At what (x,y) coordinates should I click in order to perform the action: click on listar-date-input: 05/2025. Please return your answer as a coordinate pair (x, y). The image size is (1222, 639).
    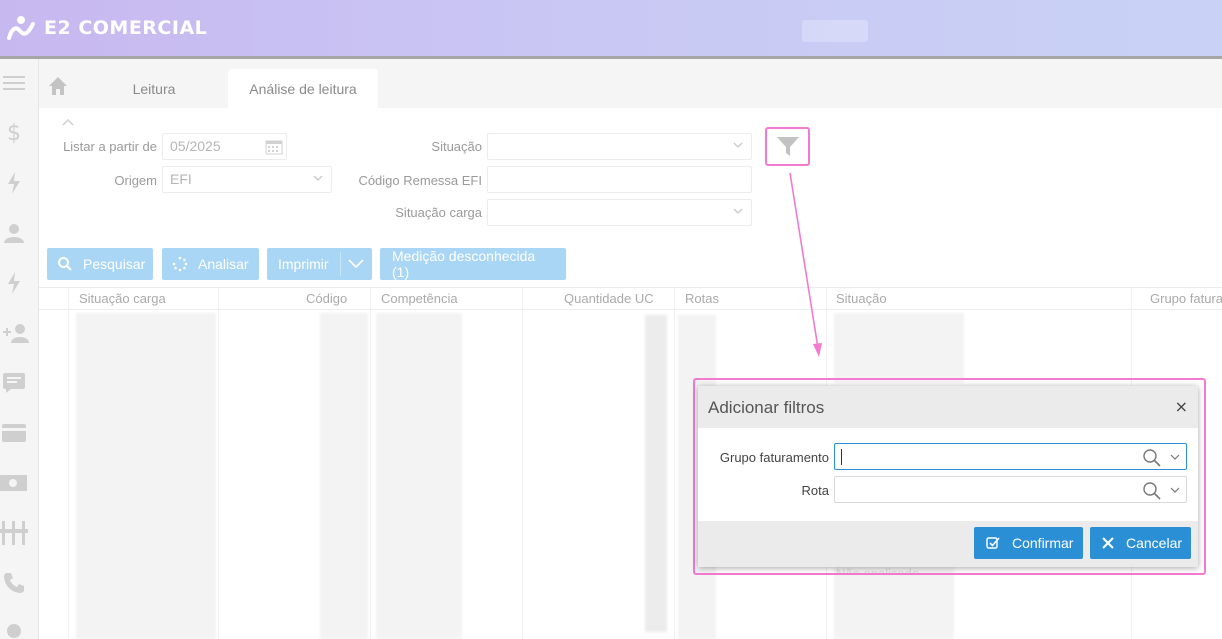
    Looking at the image, I should click on (224, 146).